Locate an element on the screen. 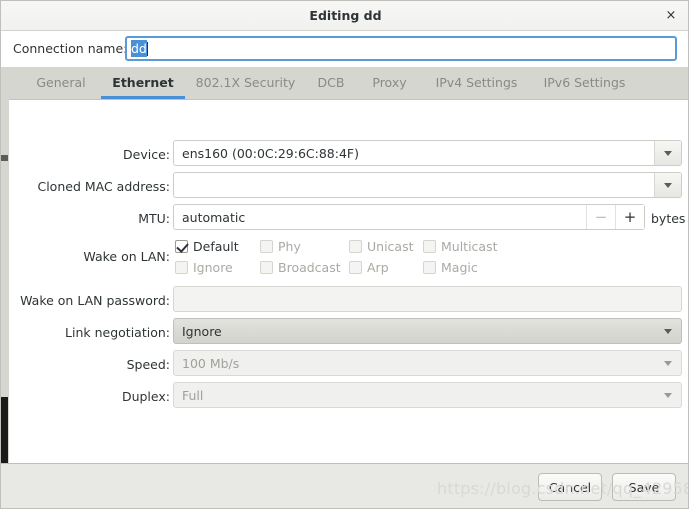 Image resolution: width=689 pixels, height=509 pixels. mtu-unit-label: bytes is located at coordinates (668, 218).